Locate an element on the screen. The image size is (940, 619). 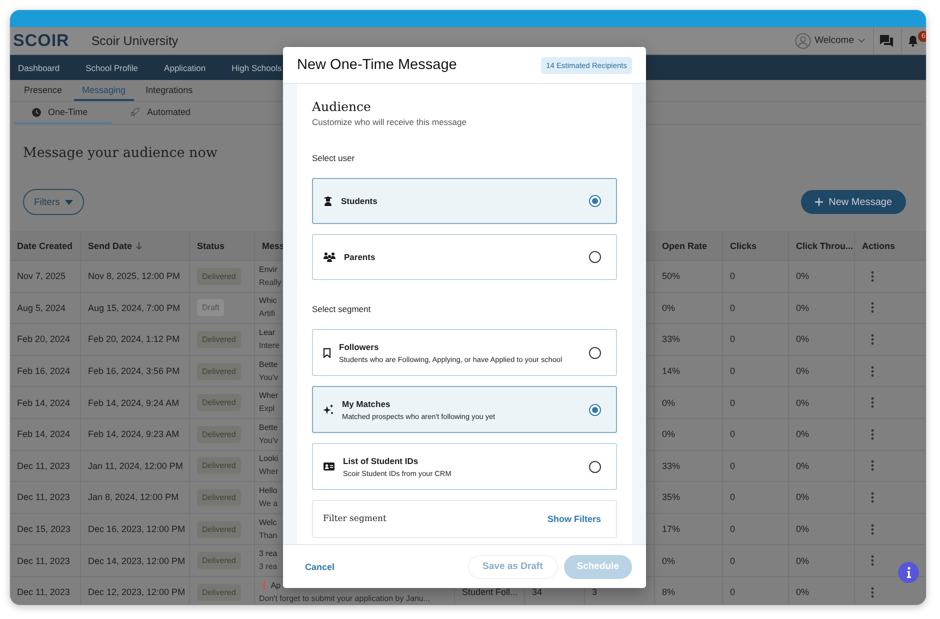
cancel-button: Cancel is located at coordinates (320, 567).